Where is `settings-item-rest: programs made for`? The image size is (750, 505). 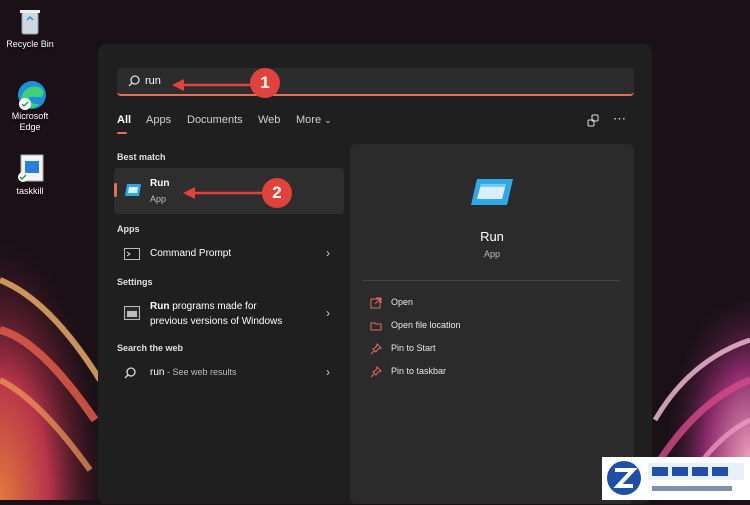 settings-item-rest: programs made for is located at coordinates (213, 306).